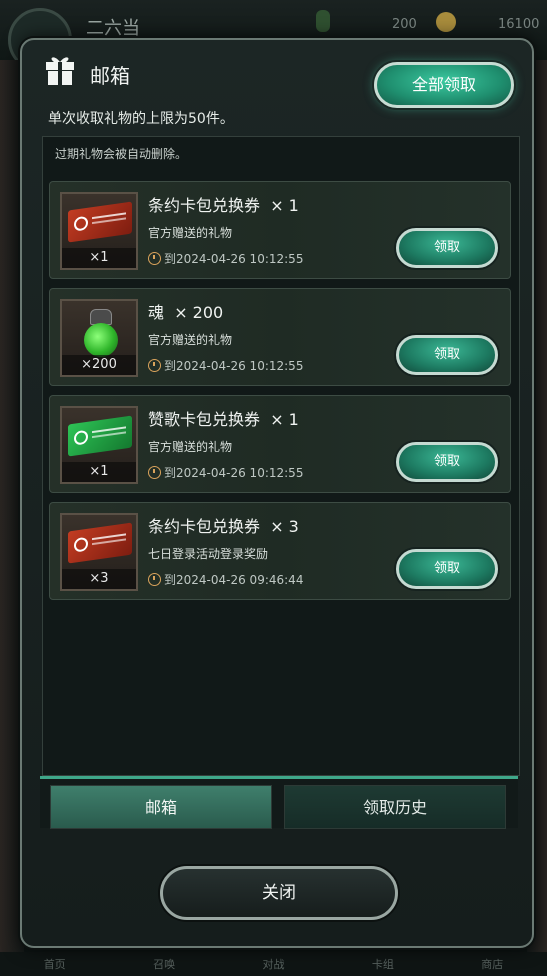  I want to click on soul-bottle-icon, so click(101, 340).